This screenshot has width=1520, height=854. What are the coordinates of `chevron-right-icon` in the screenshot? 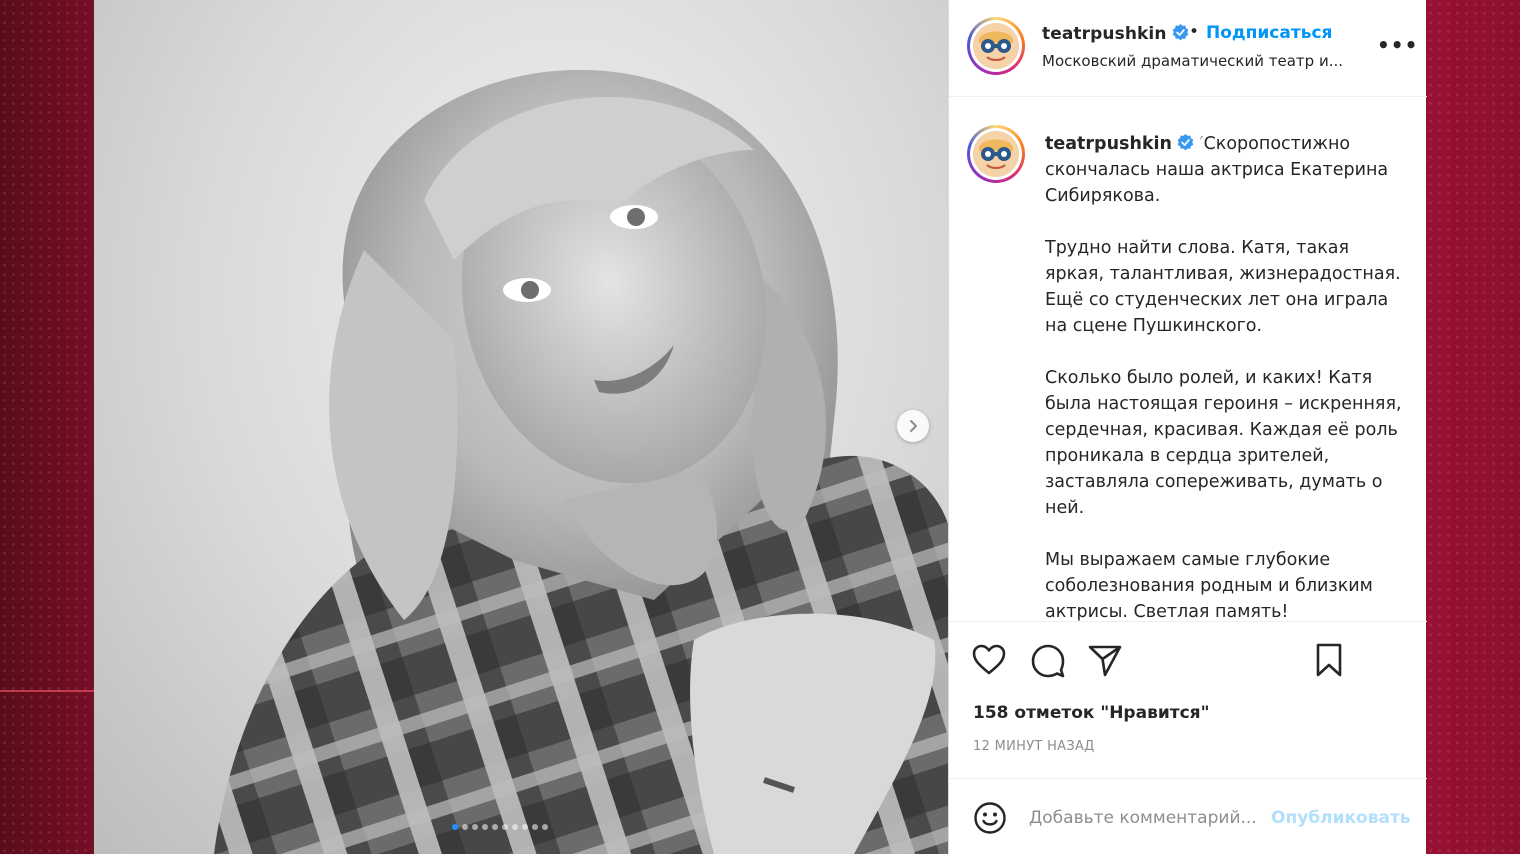 It's located at (913, 426).